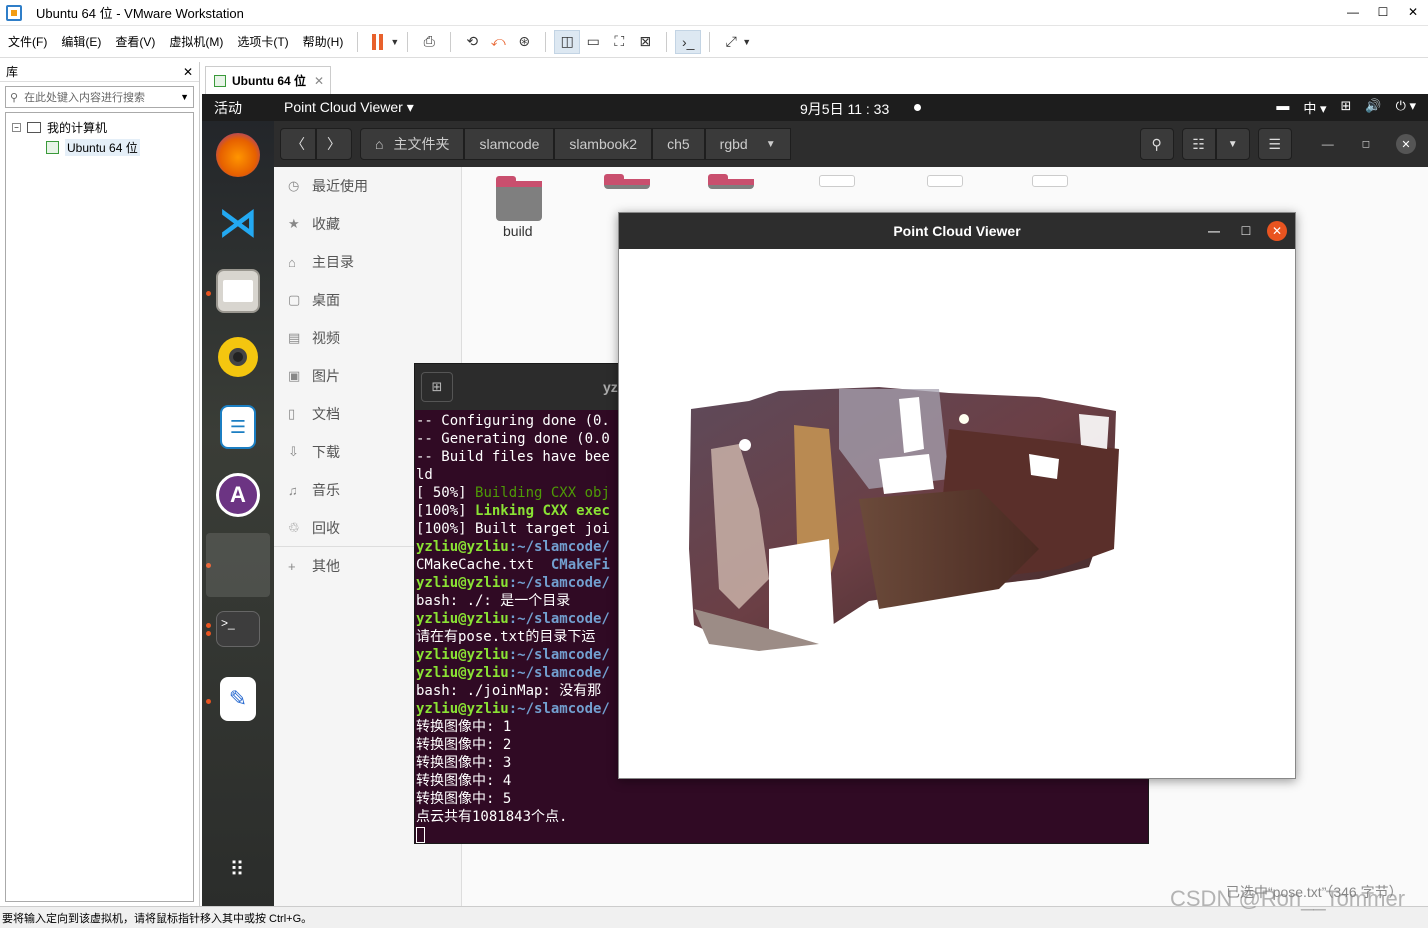  Describe the element at coordinates (559, 619) in the screenshot. I see `terminal-text: :~/slamcode/` at that location.